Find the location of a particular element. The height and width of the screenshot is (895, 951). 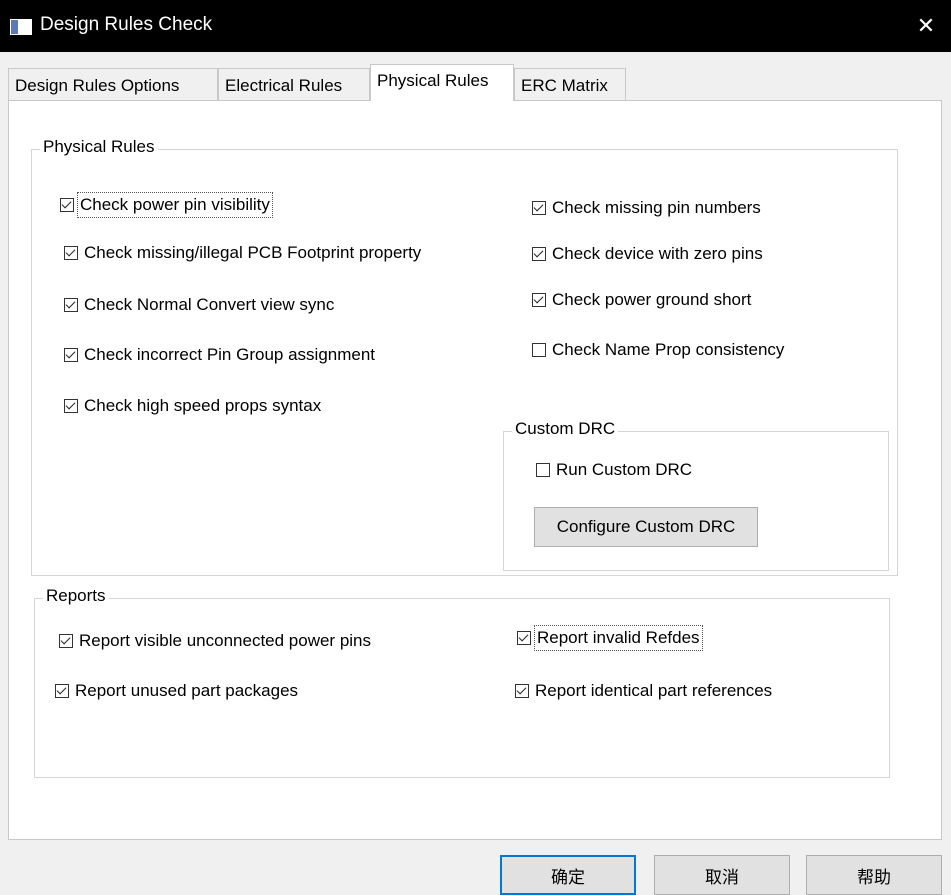

button-label: Configure Custom DRC is located at coordinates (646, 526).